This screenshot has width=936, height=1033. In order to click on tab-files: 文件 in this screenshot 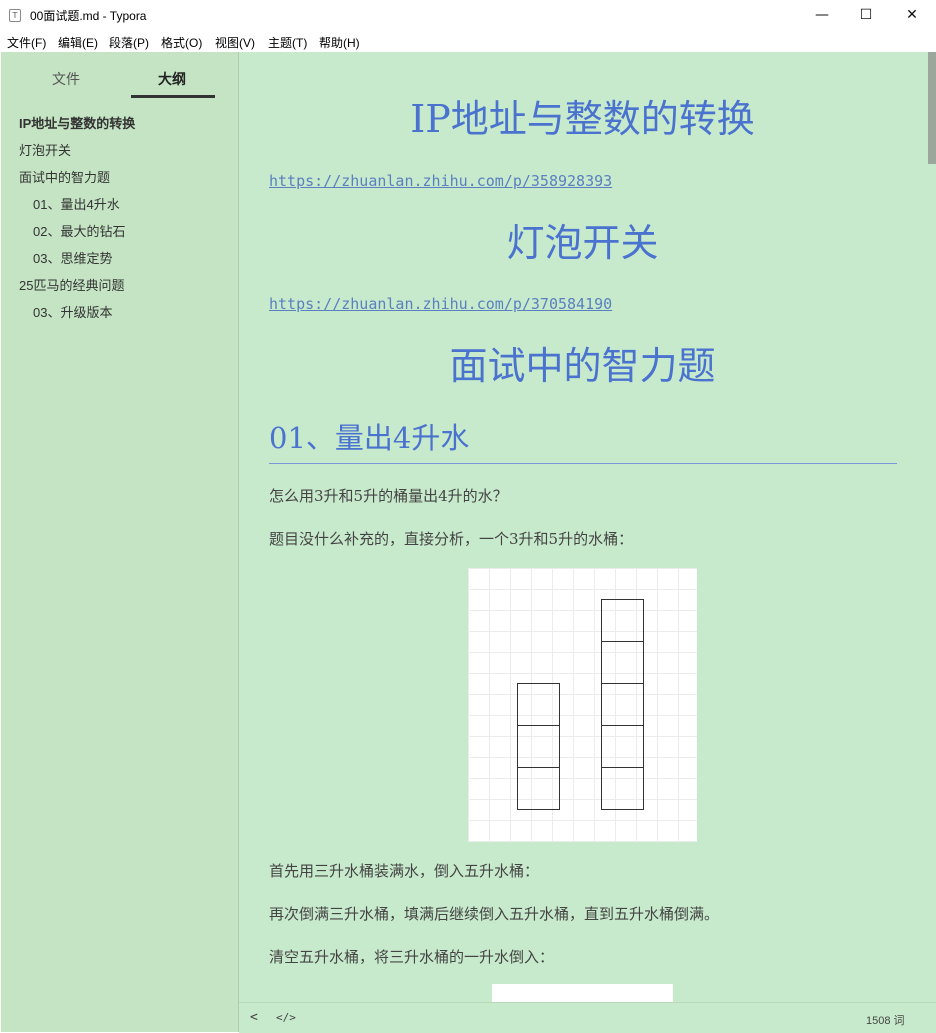, I will do `click(66, 79)`.